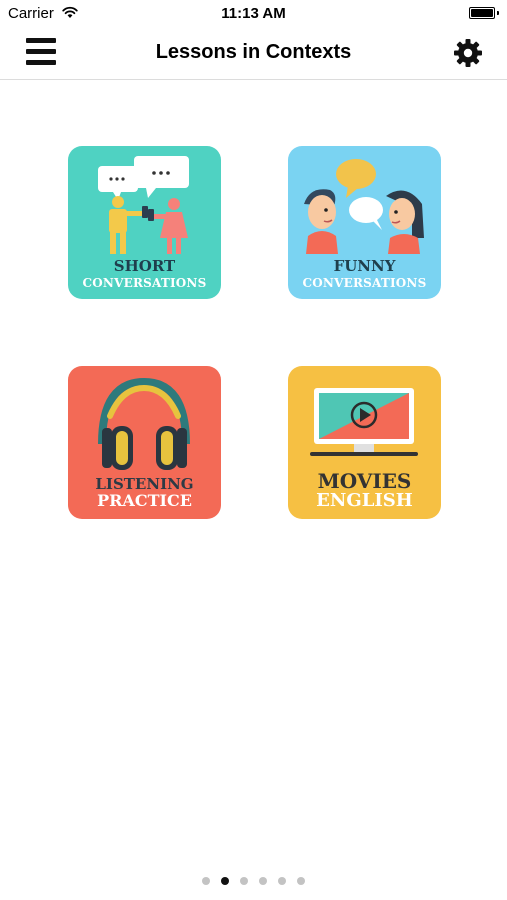 The width and height of the screenshot is (507, 900). I want to click on status-time: 11:13 AM, so click(253, 13).